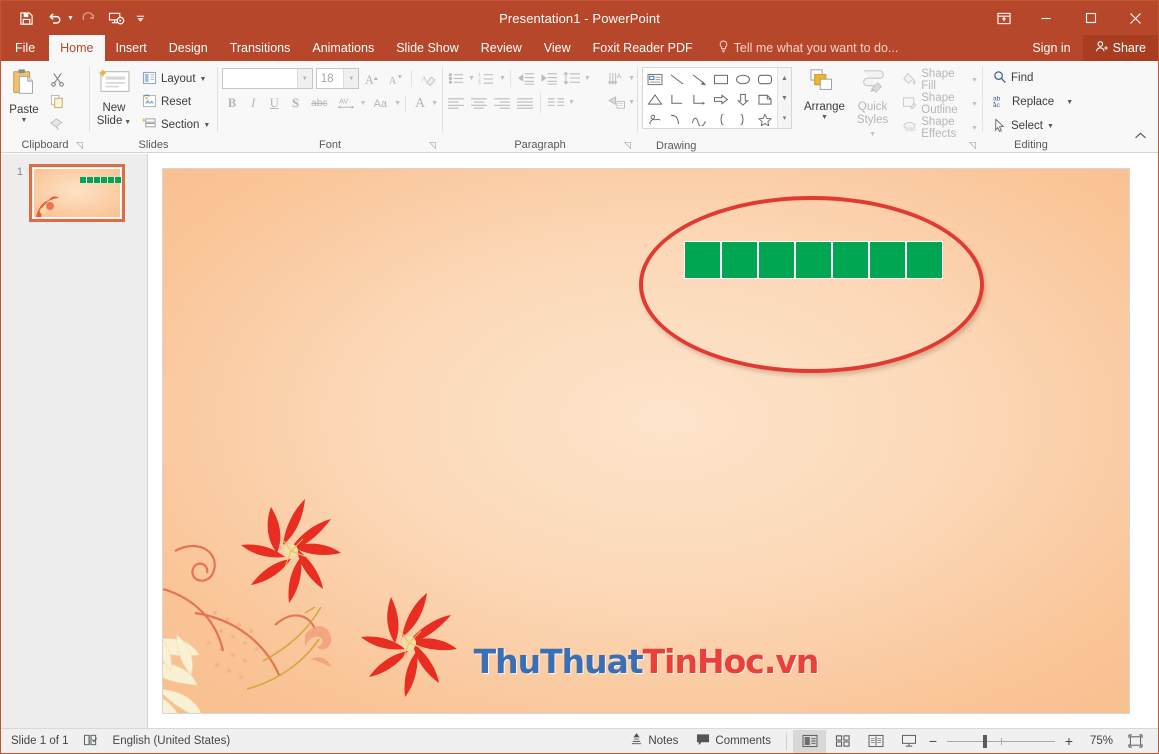 The width and height of the screenshot is (1159, 754). I want to click on align-left-icon, so click(456, 102).